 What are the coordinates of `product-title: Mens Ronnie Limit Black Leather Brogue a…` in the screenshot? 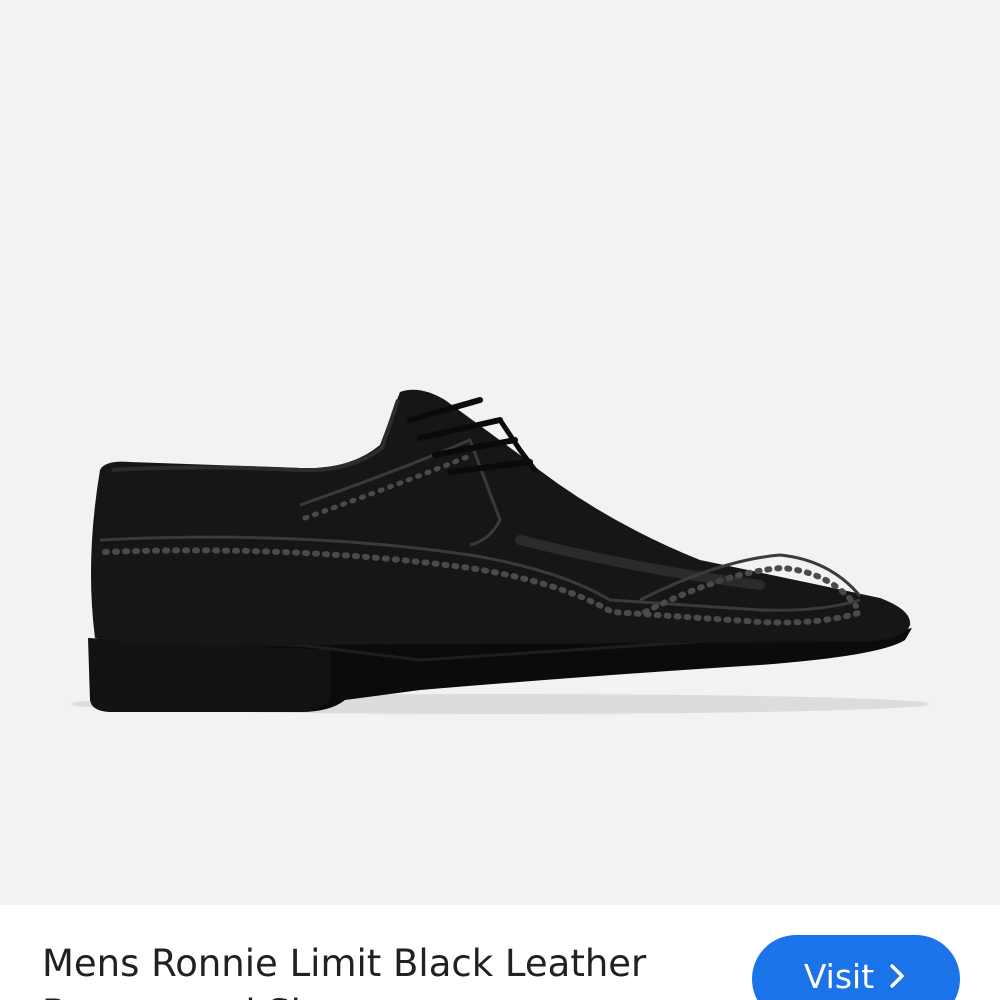 It's located at (382, 969).